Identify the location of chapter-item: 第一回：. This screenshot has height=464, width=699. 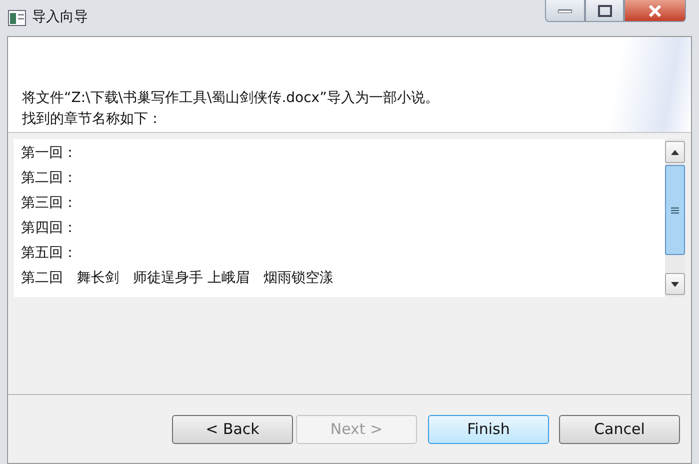
(339, 153).